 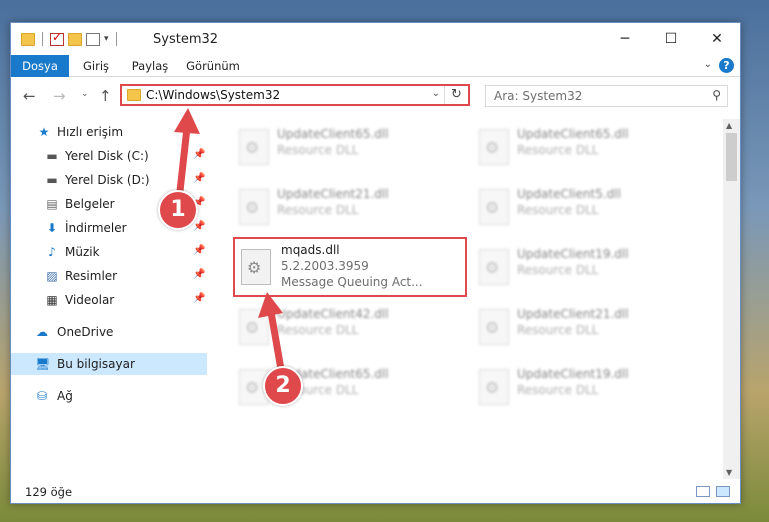 What do you see at coordinates (178, 210) in the screenshot?
I see `step-1-marker: 1` at bounding box center [178, 210].